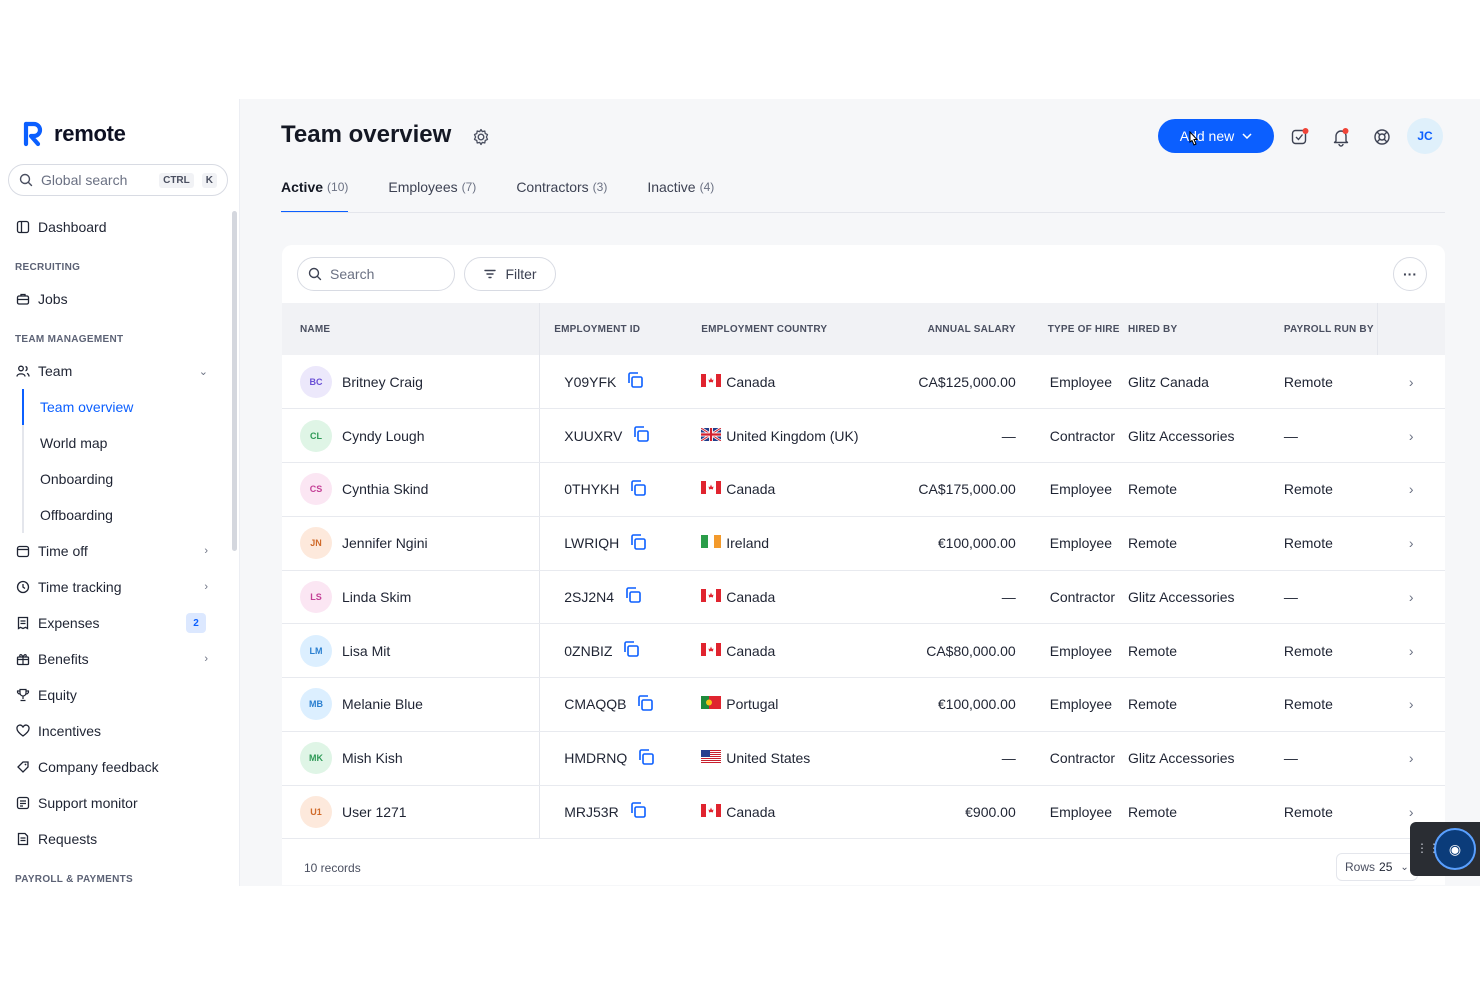  What do you see at coordinates (196, 623) in the screenshot?
I see `expenses-count-badge: 2` at bounding box center [196, 623].